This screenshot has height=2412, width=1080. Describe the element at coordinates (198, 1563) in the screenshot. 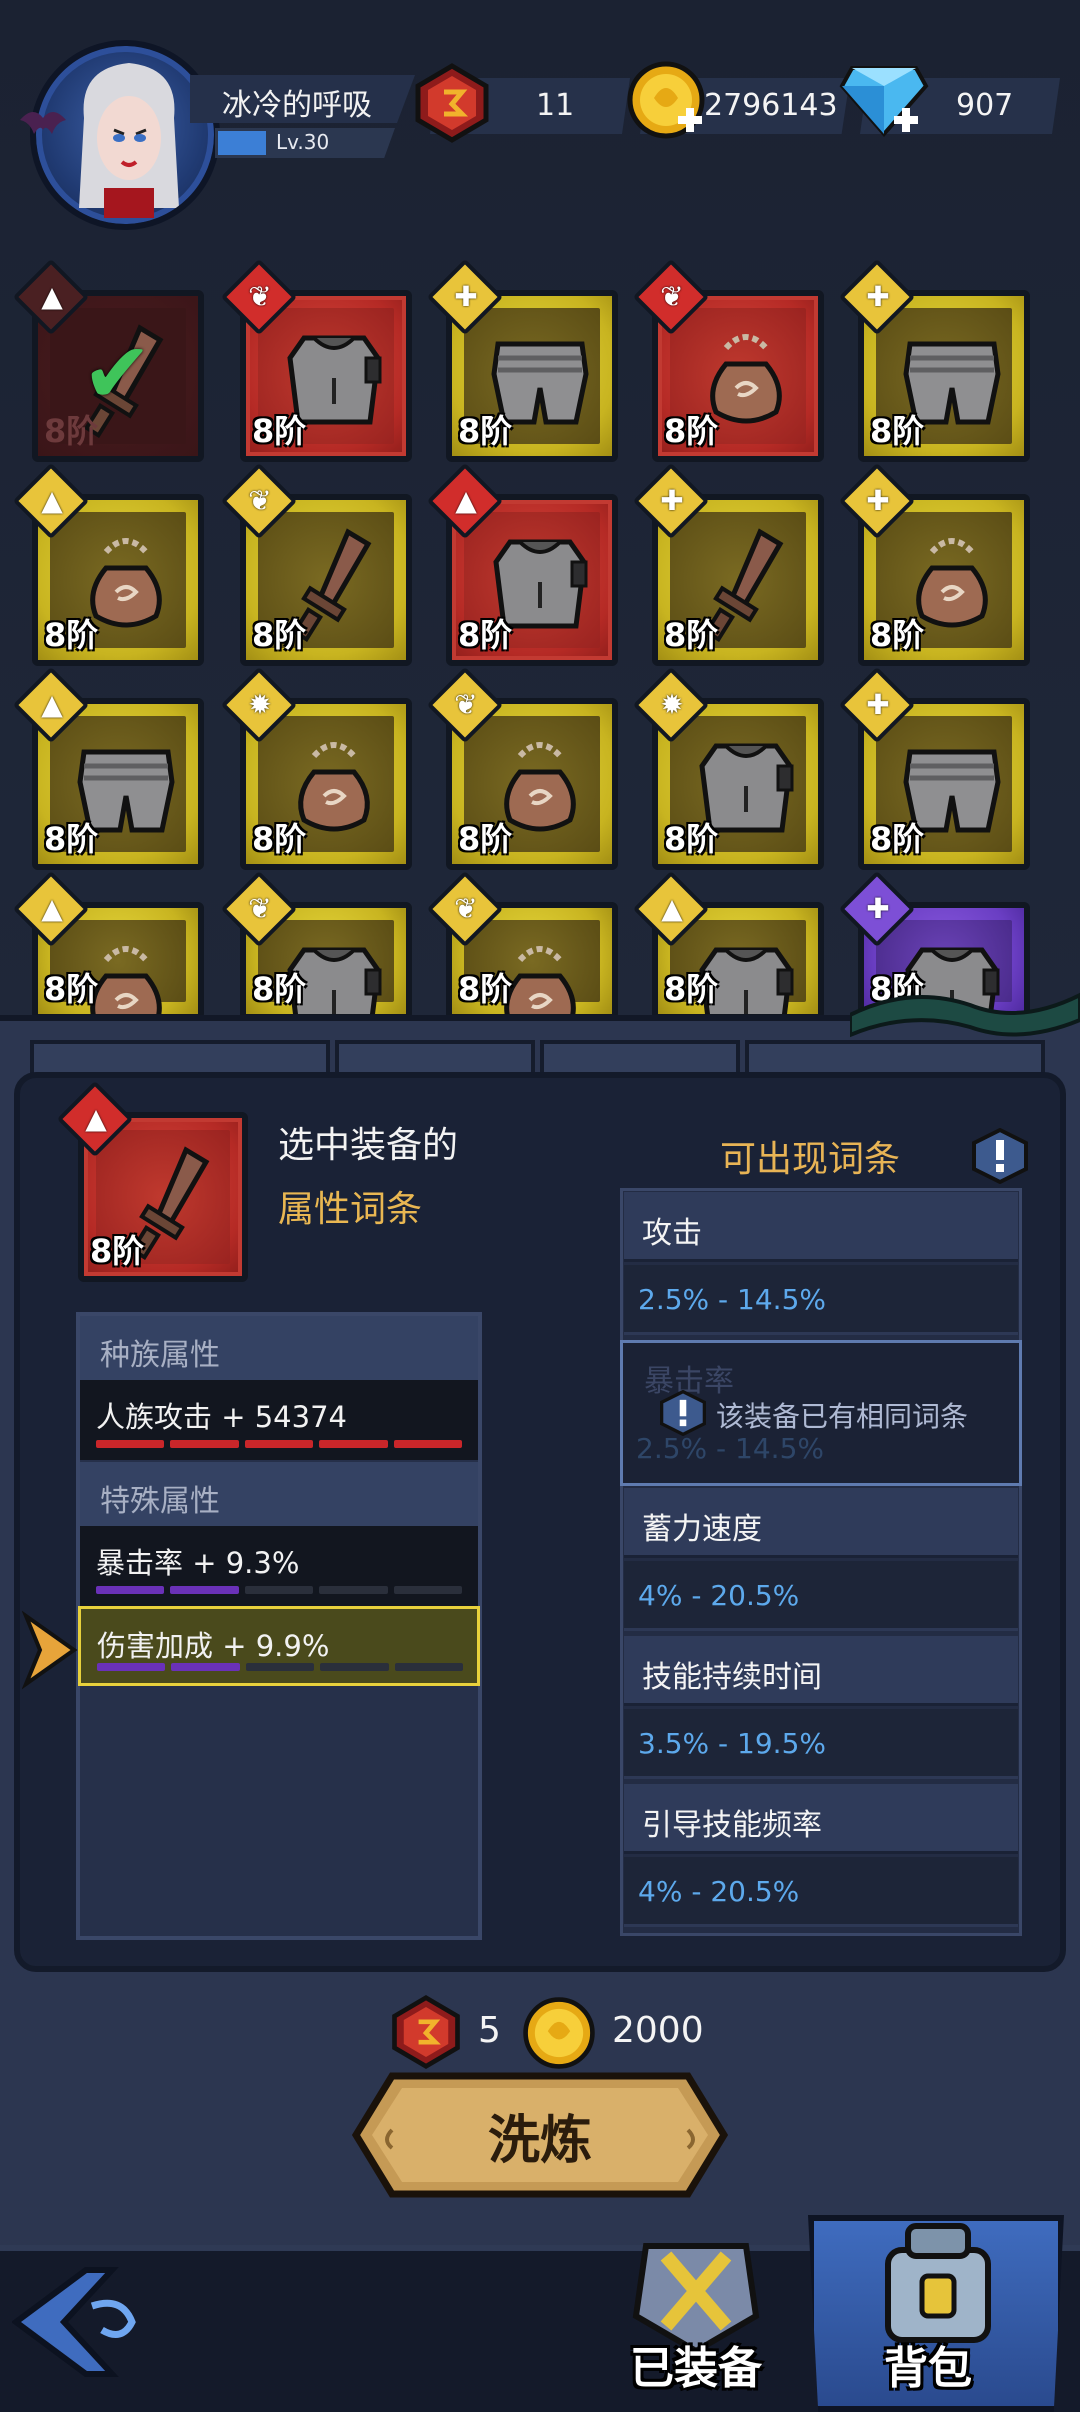

I see `special-attr-text: 暴击率 + 9.3%` at that location.